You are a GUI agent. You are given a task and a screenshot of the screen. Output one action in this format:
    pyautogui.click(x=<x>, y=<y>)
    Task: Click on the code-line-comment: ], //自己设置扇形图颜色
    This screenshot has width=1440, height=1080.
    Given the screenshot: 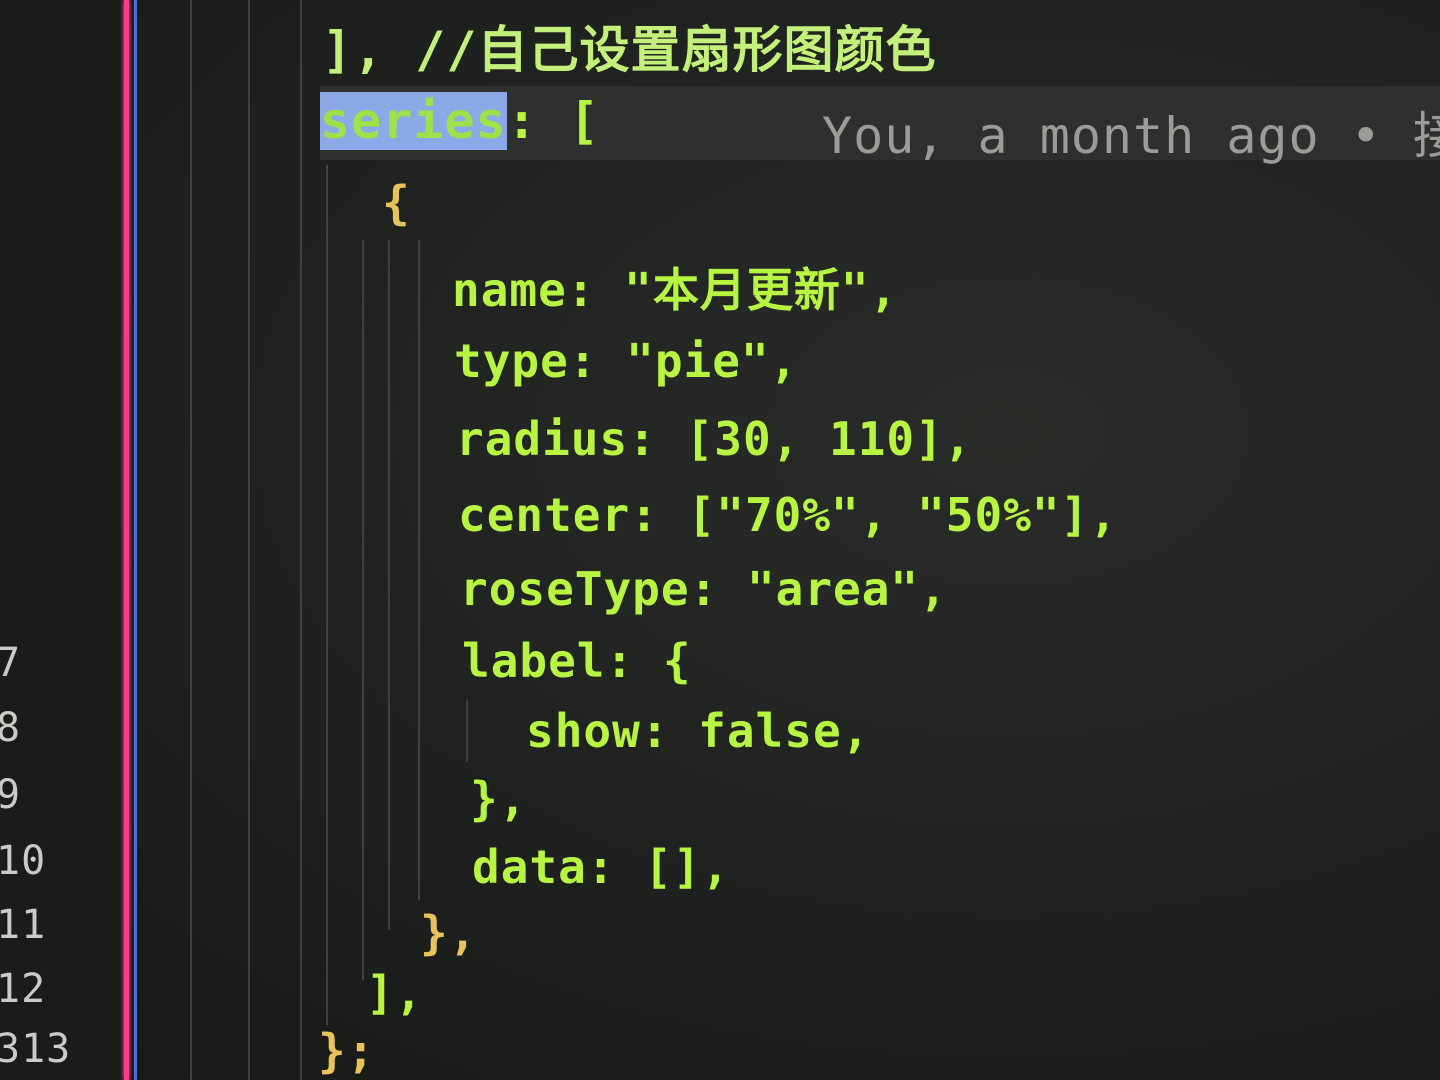 What is the action you would take?
    pyautogui.click(x=629, y=50)
    